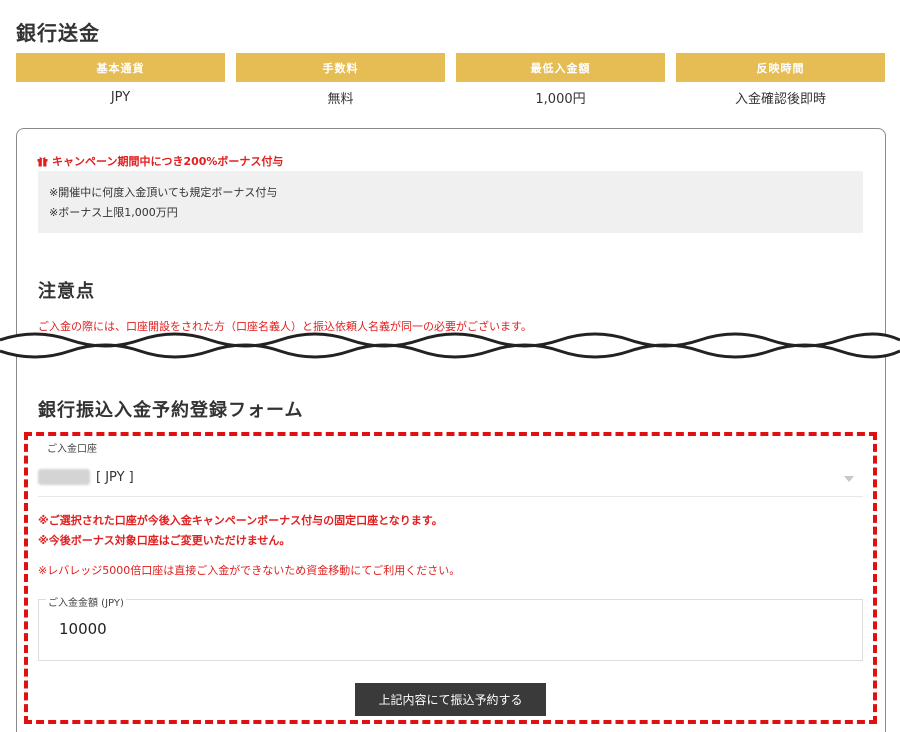  Describe the element at coordinates (450, 699) in the screenshot. I see `submit-reservation-button: 上記内容にて振込予約する` at that location.